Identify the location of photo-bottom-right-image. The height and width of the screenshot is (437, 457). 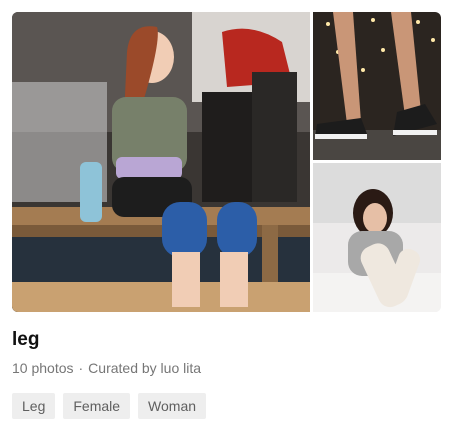
(377, 237).